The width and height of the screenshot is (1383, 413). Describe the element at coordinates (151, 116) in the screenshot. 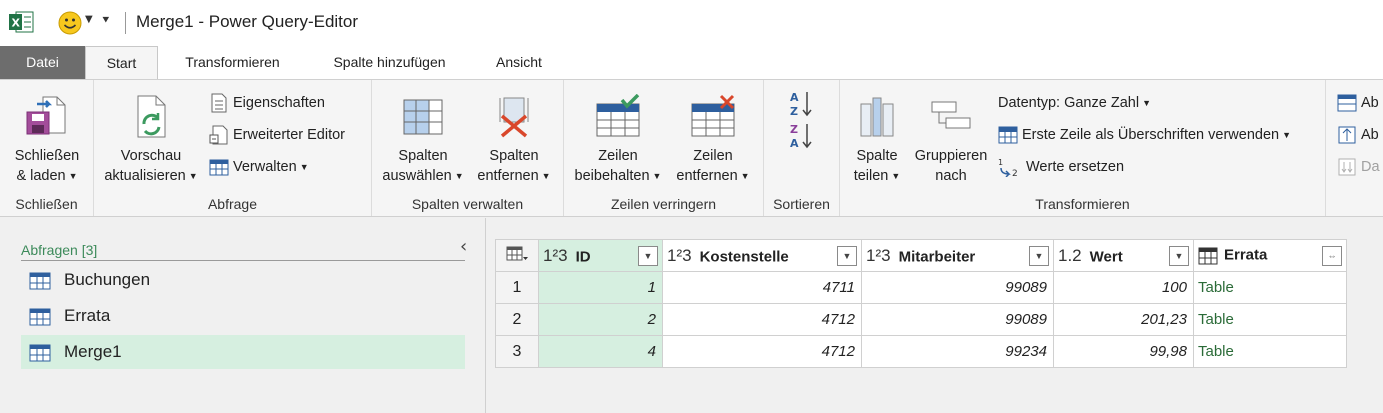

I see `refresh-preview-icon` at that location.